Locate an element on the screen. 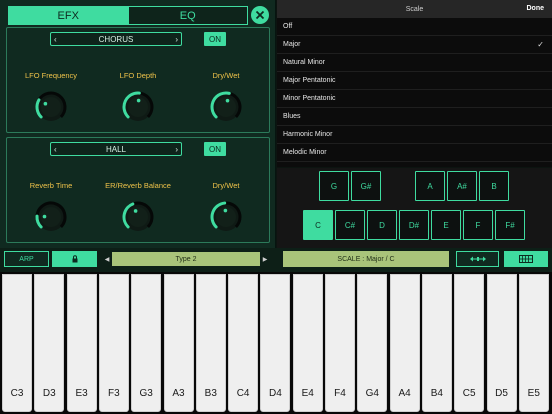  note-button-c: C is located at coordinates (318, 225).